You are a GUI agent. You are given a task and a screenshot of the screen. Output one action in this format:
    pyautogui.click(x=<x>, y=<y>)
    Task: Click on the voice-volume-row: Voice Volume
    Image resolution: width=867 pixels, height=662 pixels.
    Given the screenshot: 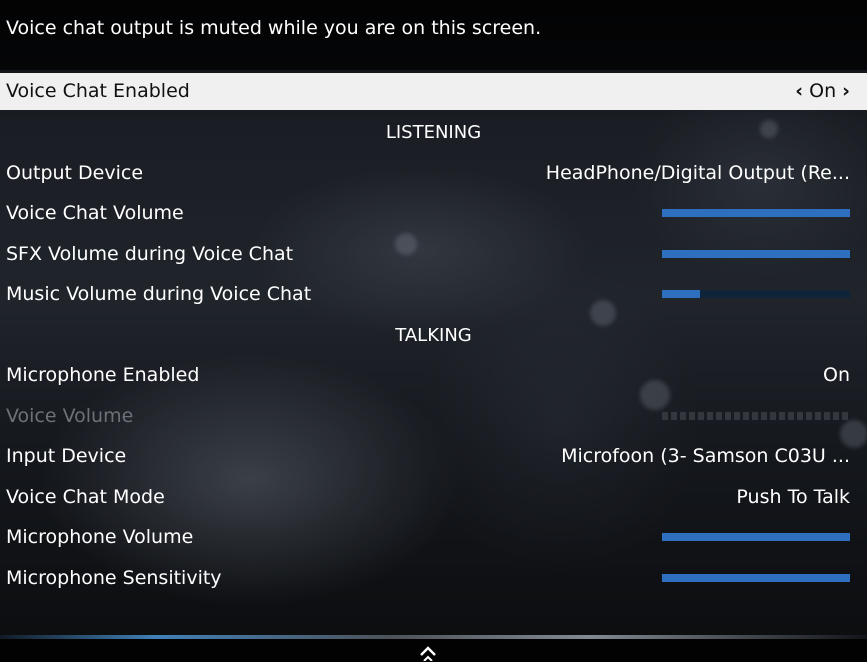 What is the action you would take?
    pyautogui.click(x=433, y=416)
    